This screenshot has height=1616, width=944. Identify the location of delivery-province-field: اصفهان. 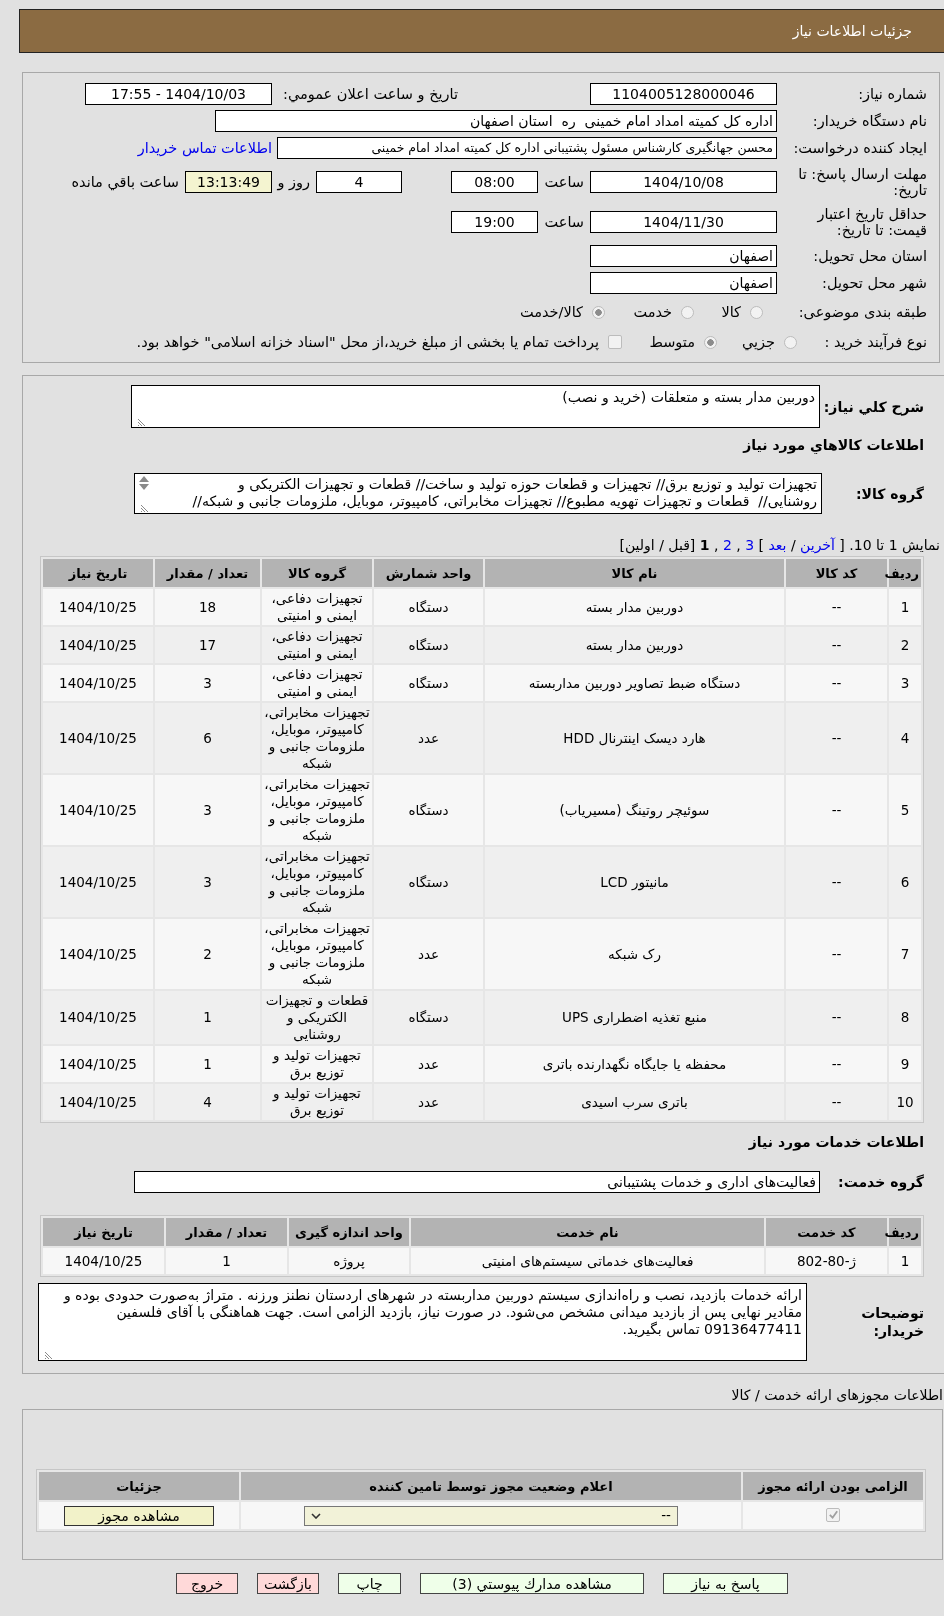
(683, 255).